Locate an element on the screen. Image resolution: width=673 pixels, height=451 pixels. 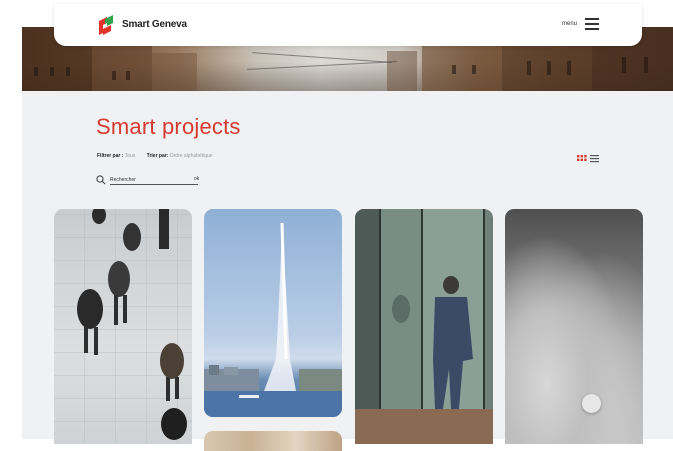
project-card-clouds is located at coordinates (574, 326).